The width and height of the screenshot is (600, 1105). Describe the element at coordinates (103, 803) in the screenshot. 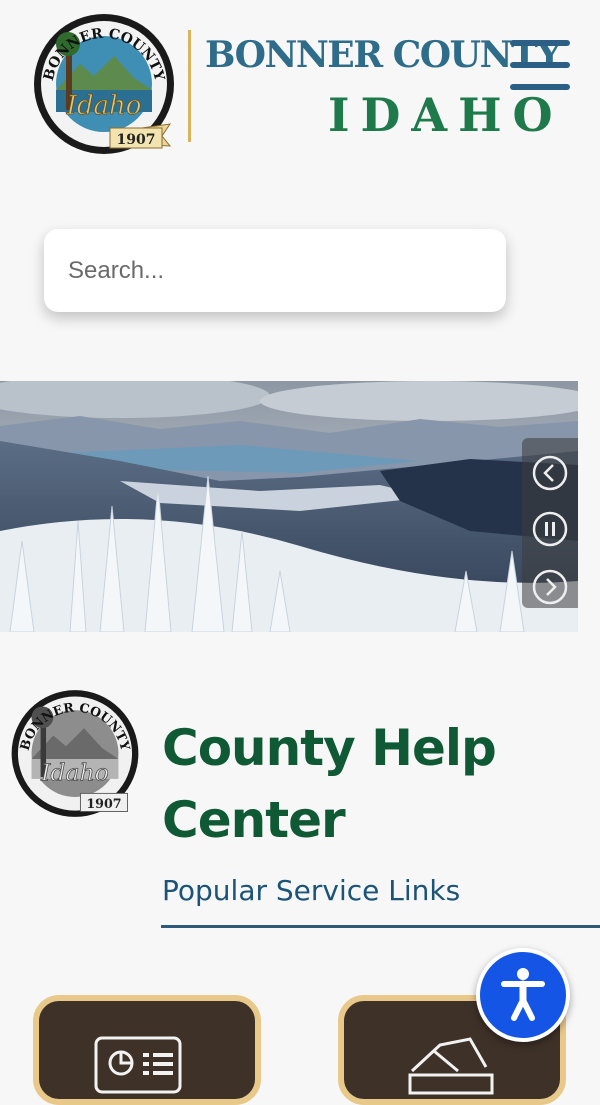

I see `seal2-year: 1907` at that location.